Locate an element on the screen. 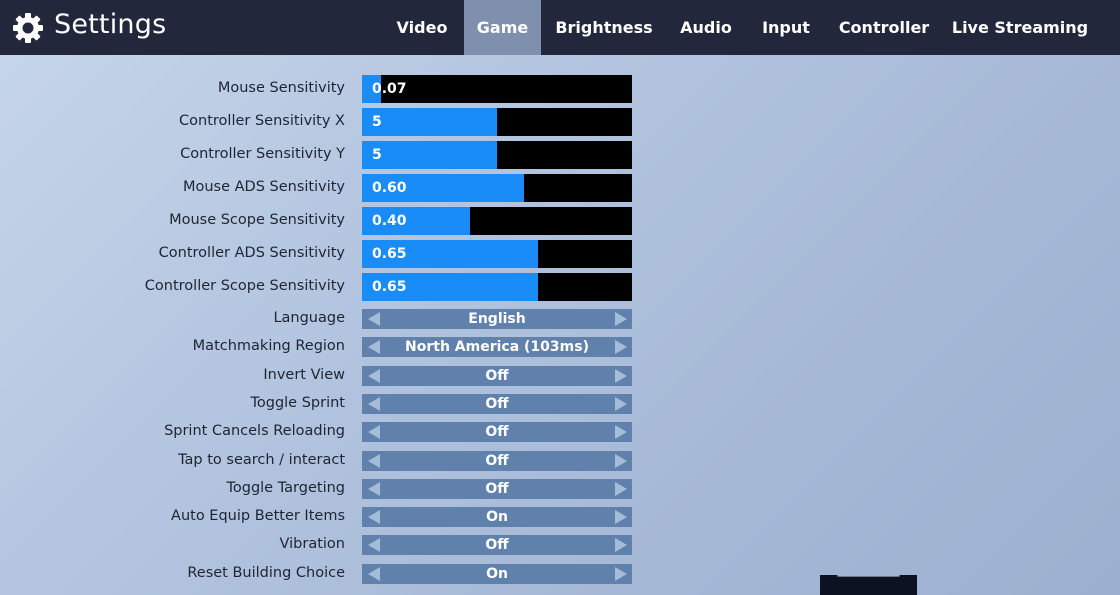  toggle-sprint-selector: Off is located at coordinates (497, 403).